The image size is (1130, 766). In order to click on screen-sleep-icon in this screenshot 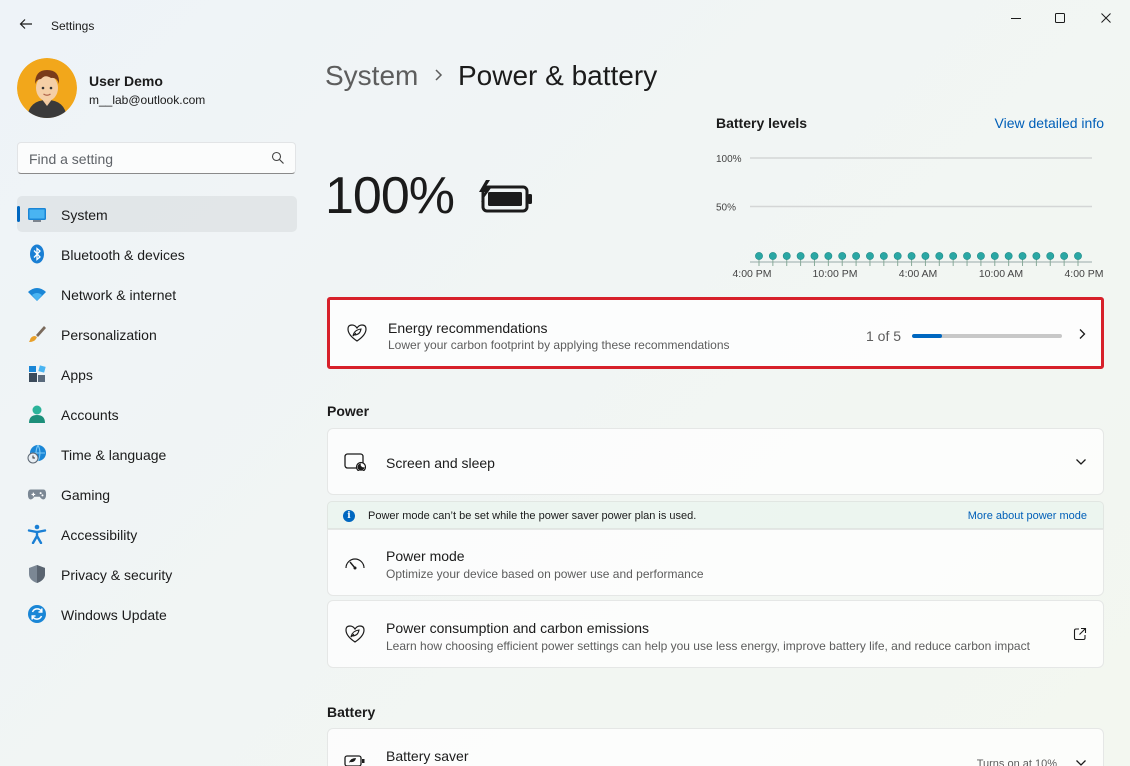, I will do `click(355, 462)`.